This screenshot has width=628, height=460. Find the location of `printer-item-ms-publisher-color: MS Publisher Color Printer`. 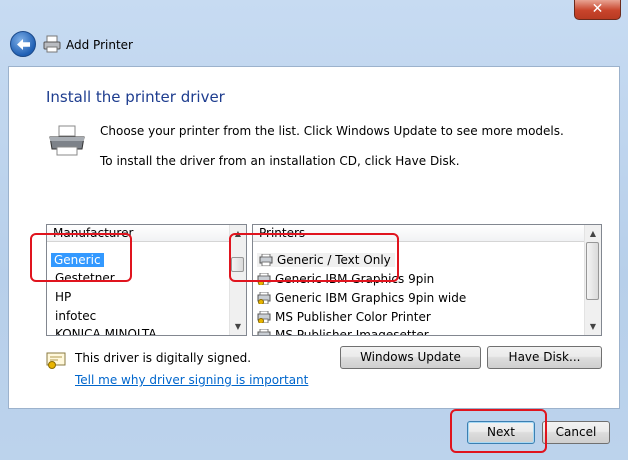

printer-item-ms-publisher-color: MS Publisher Color Printer is located at coordinates (344, 317).